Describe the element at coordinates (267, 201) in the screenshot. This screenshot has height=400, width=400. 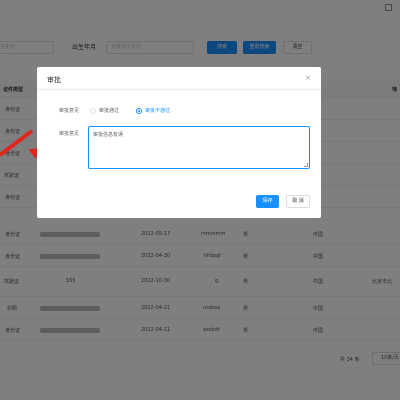
I see `save-button: 保存` at that location.